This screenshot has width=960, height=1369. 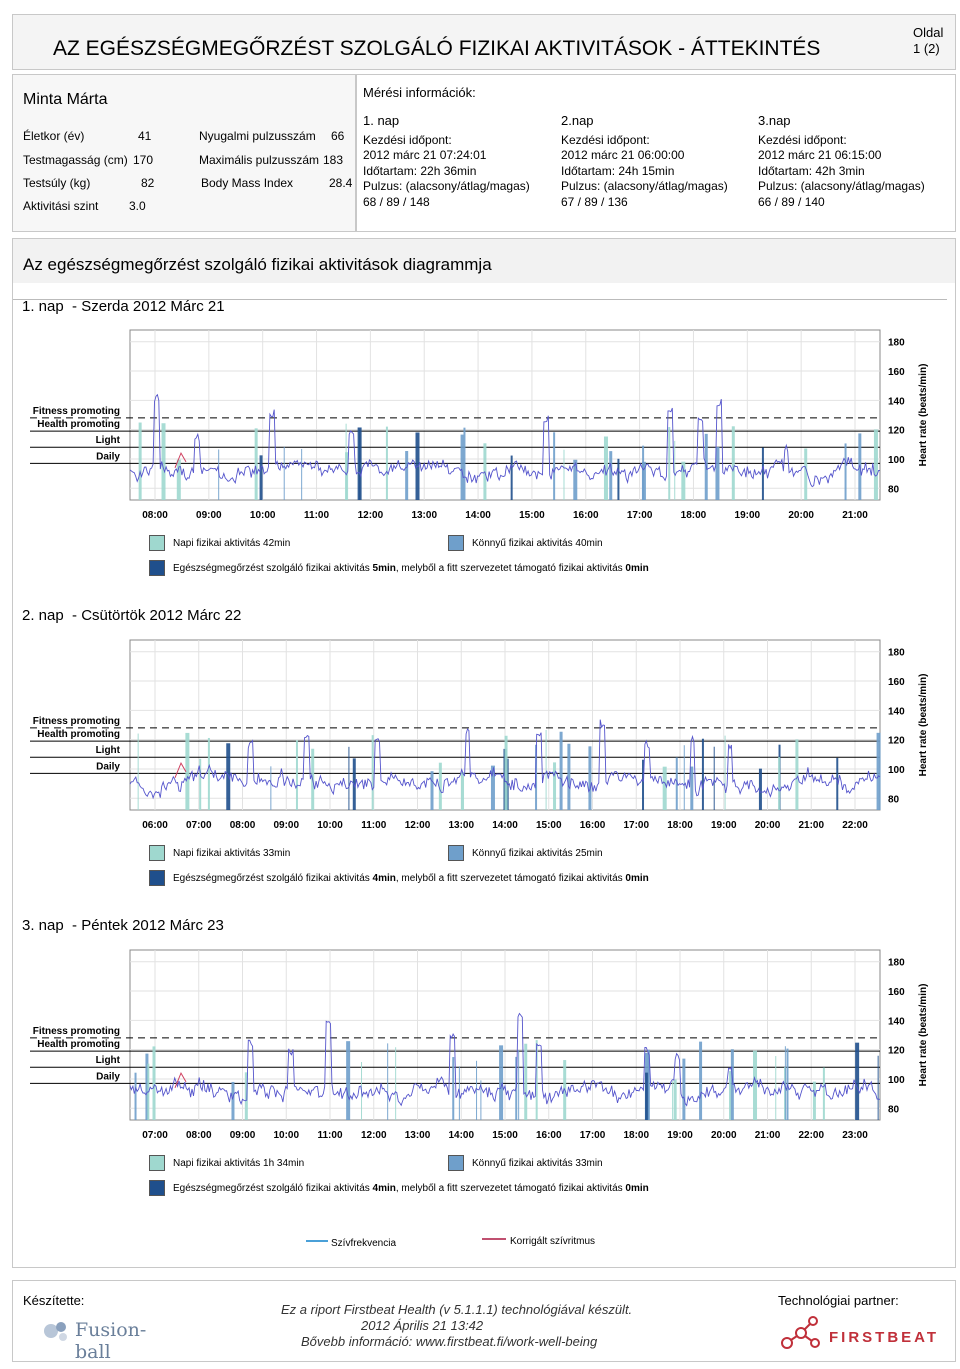 I want to click on x-tick-label: 07:00, so click(x=199, y=825).